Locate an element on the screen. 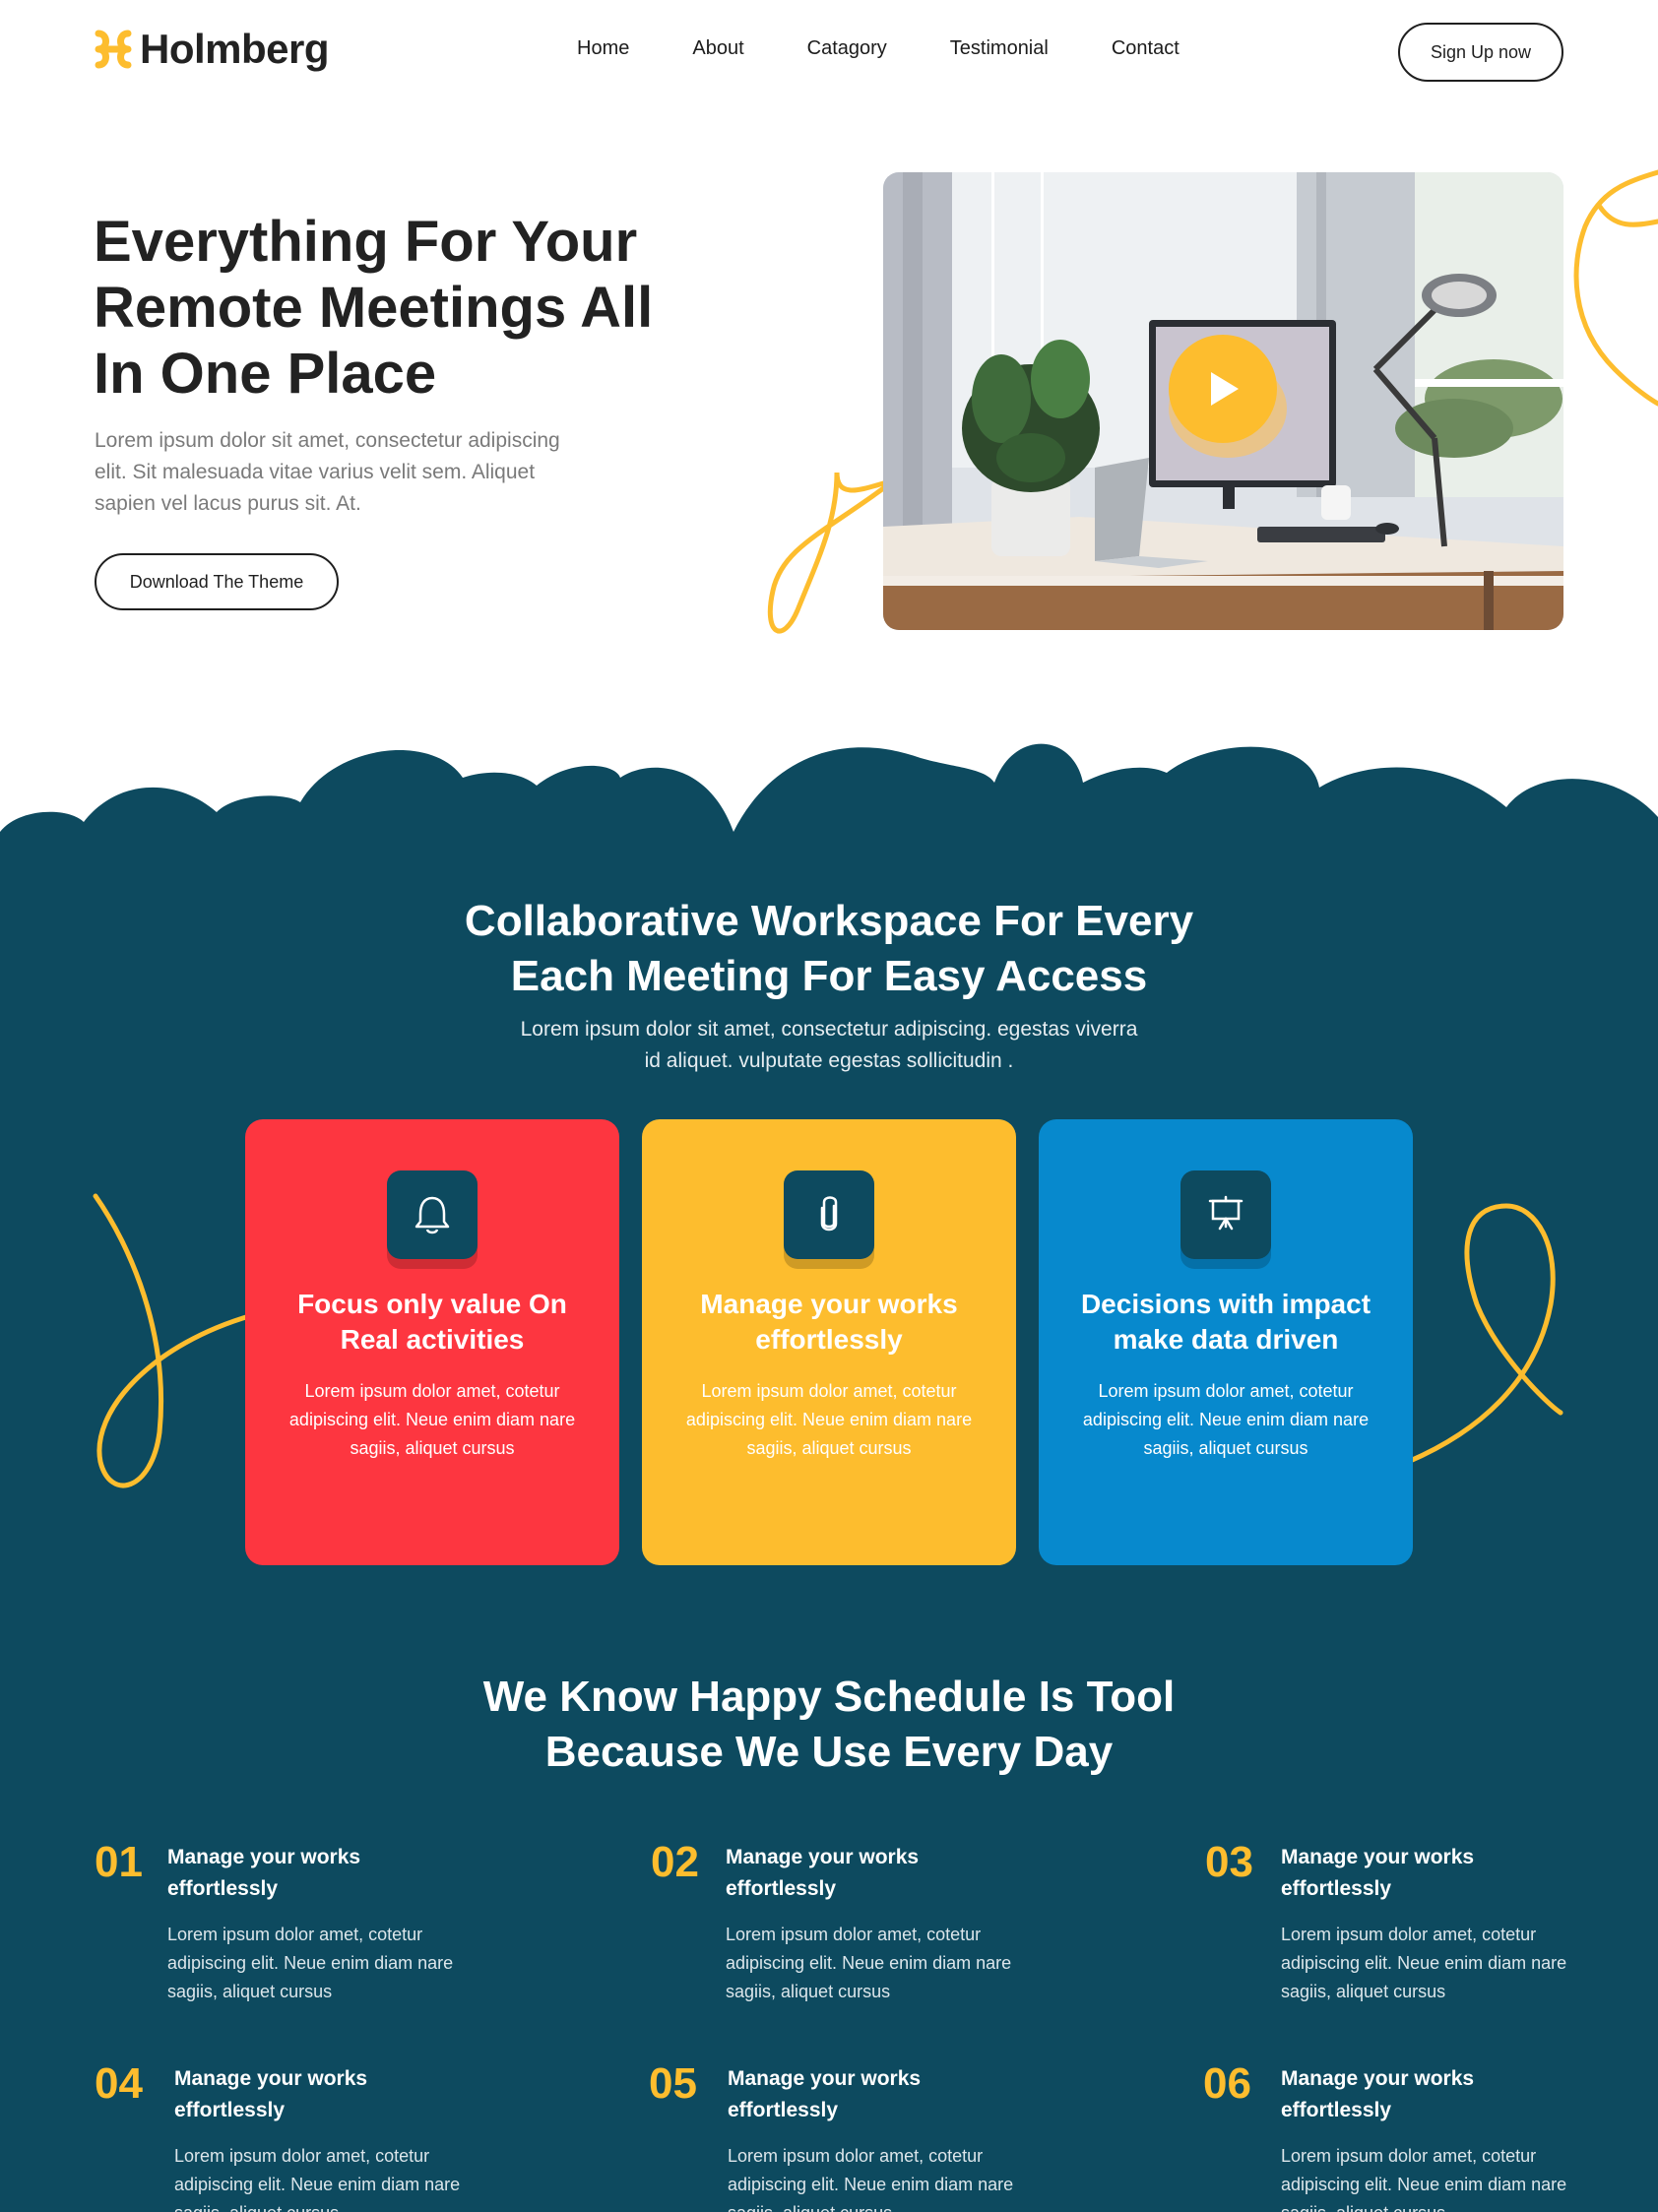 Image resolution: width=1658 pixels, height=2212 pixels. play-video-button is located at coordinates (1223, 389).